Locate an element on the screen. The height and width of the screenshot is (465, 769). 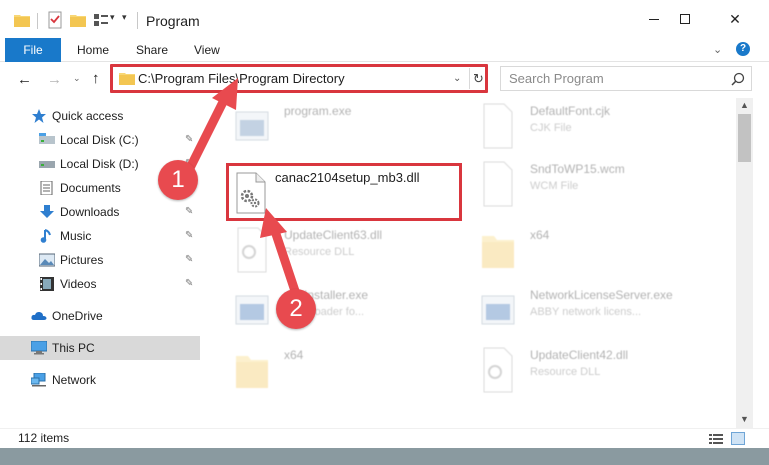
sidebar-item-label: Local Disk (D:) is located at coordinates (99, 164).